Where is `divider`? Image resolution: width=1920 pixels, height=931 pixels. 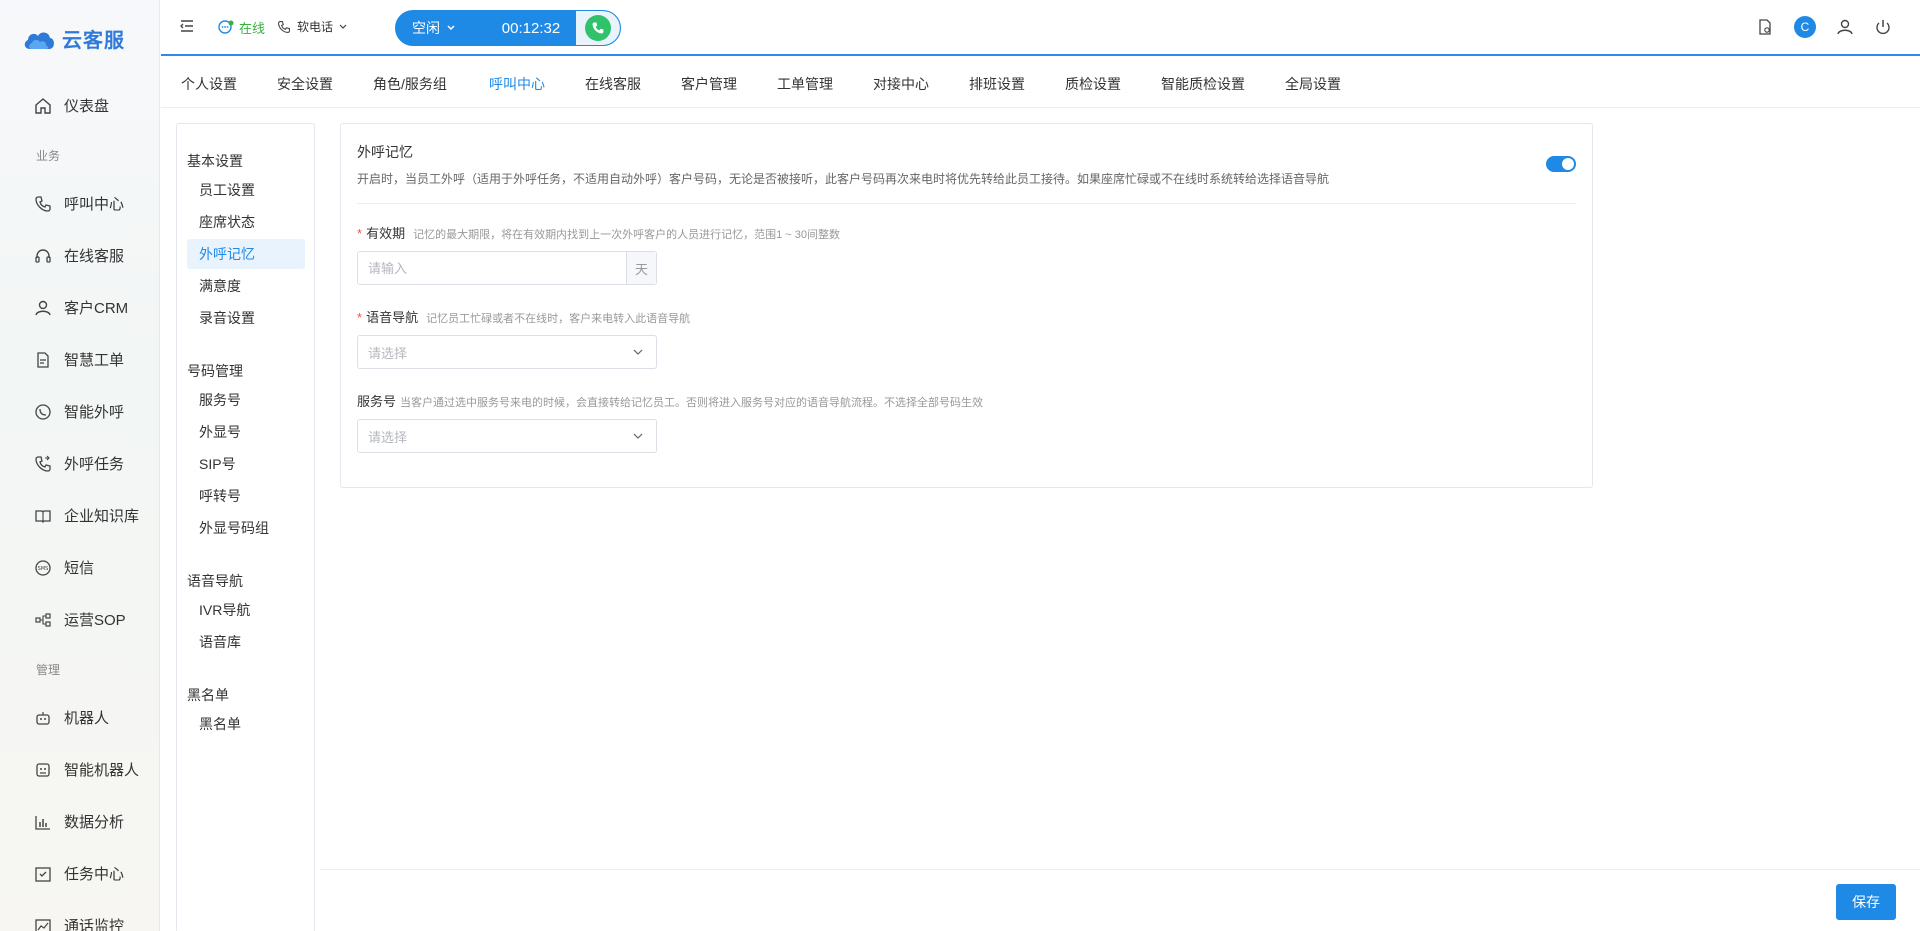 divider is located at coordinates (966, 203).